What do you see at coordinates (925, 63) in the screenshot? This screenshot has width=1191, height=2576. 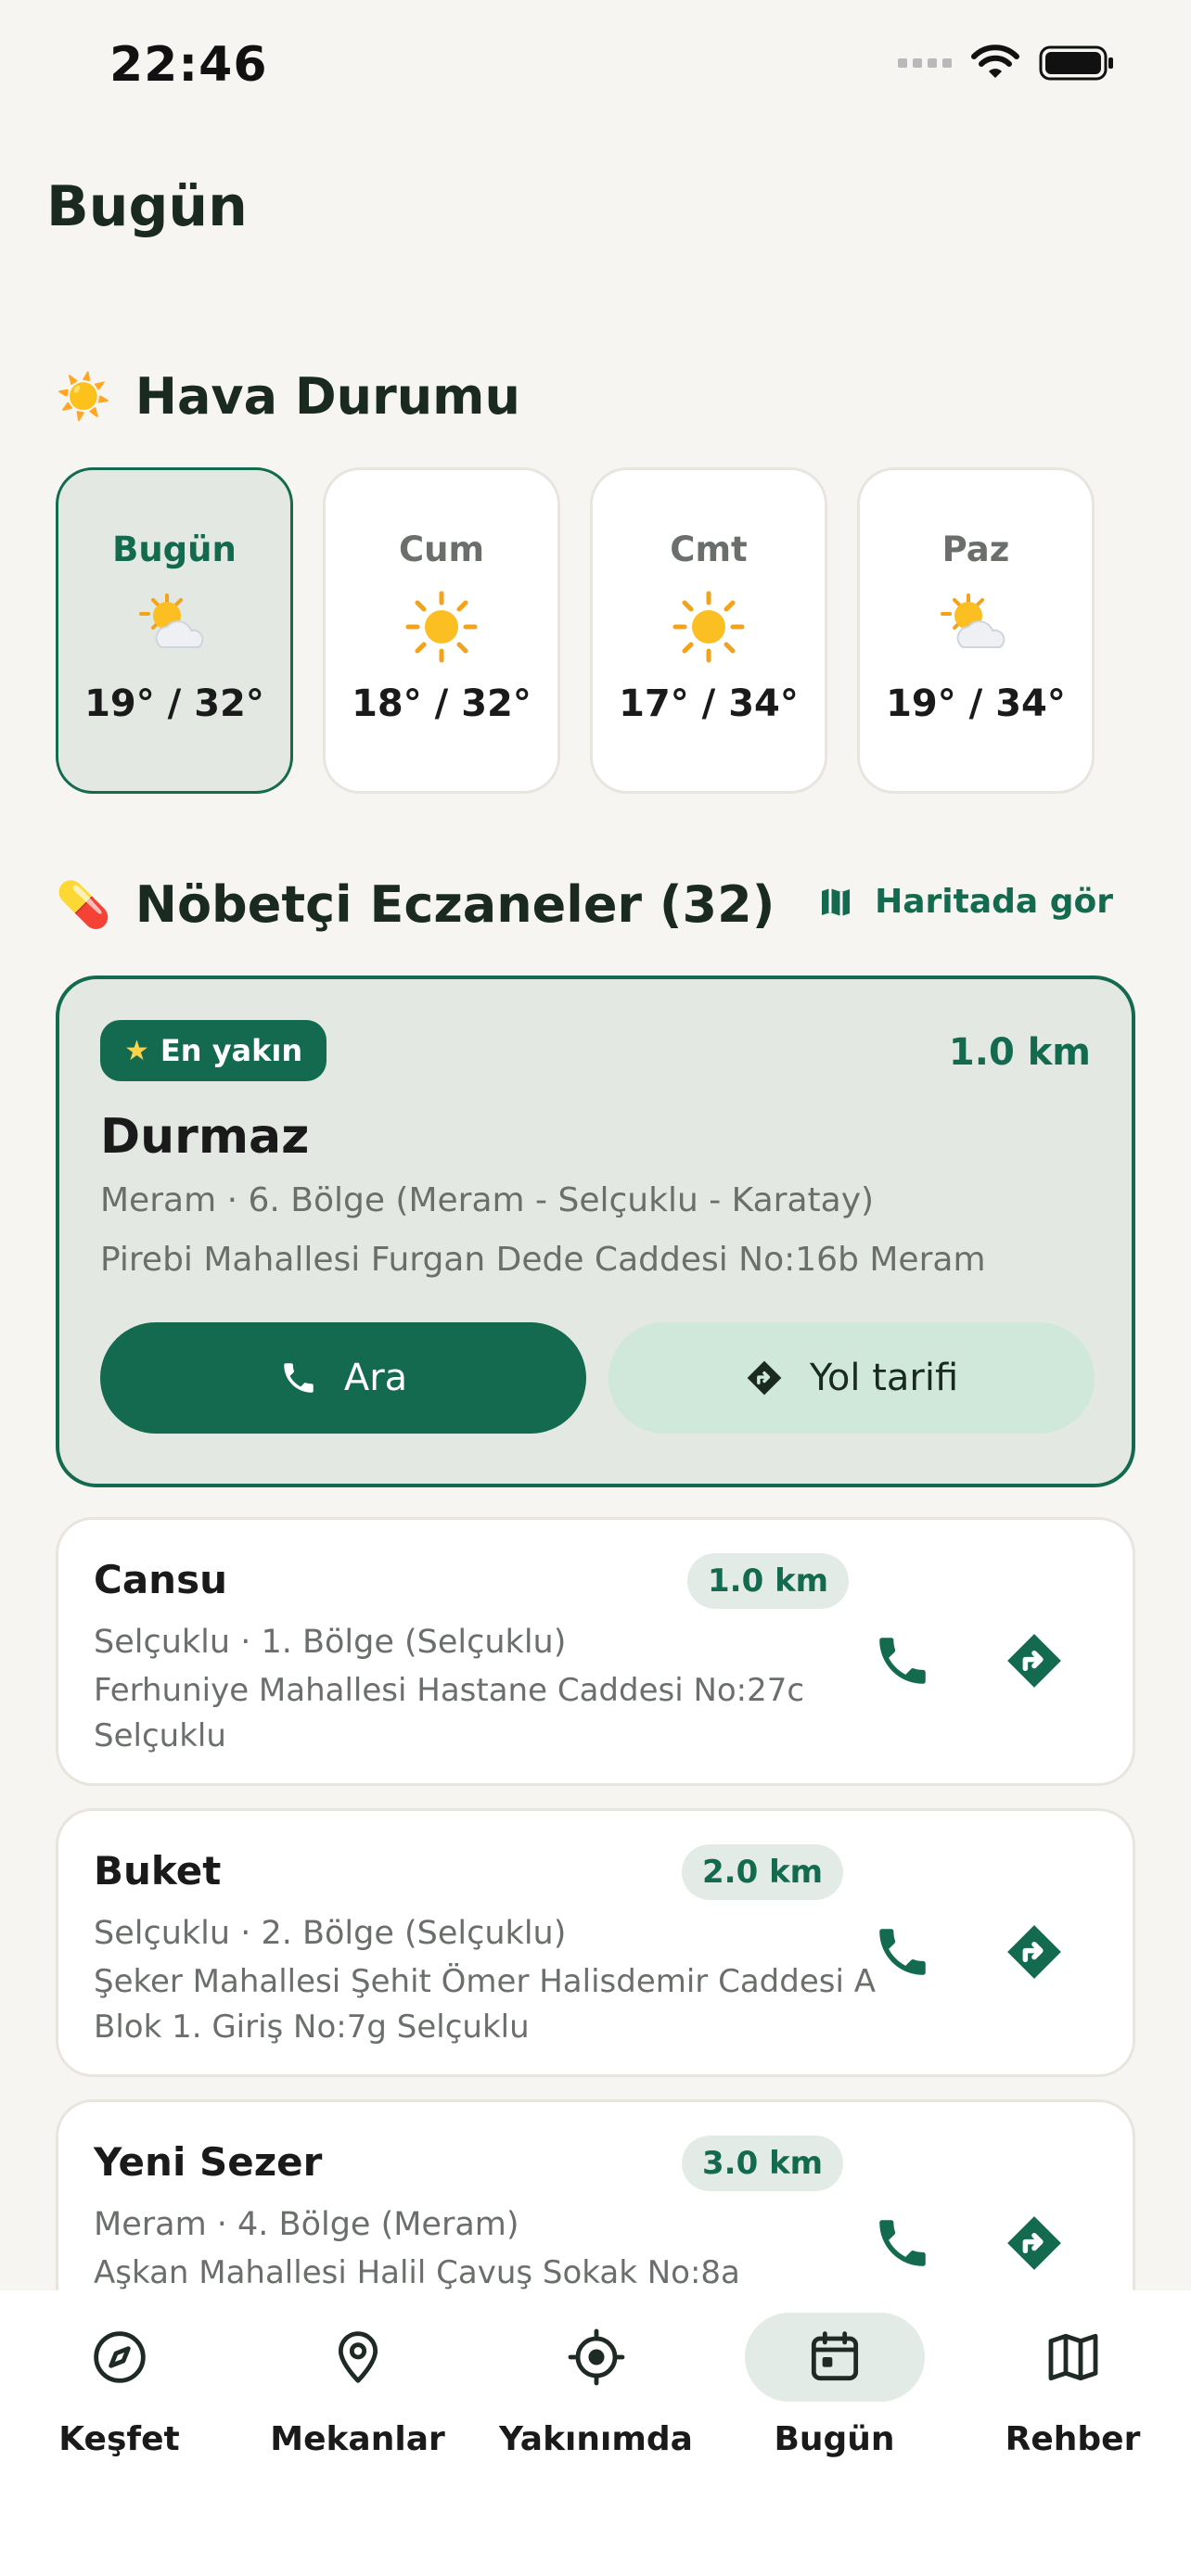 I see `cellular-signal-icon` at bounding box center [925, 63].